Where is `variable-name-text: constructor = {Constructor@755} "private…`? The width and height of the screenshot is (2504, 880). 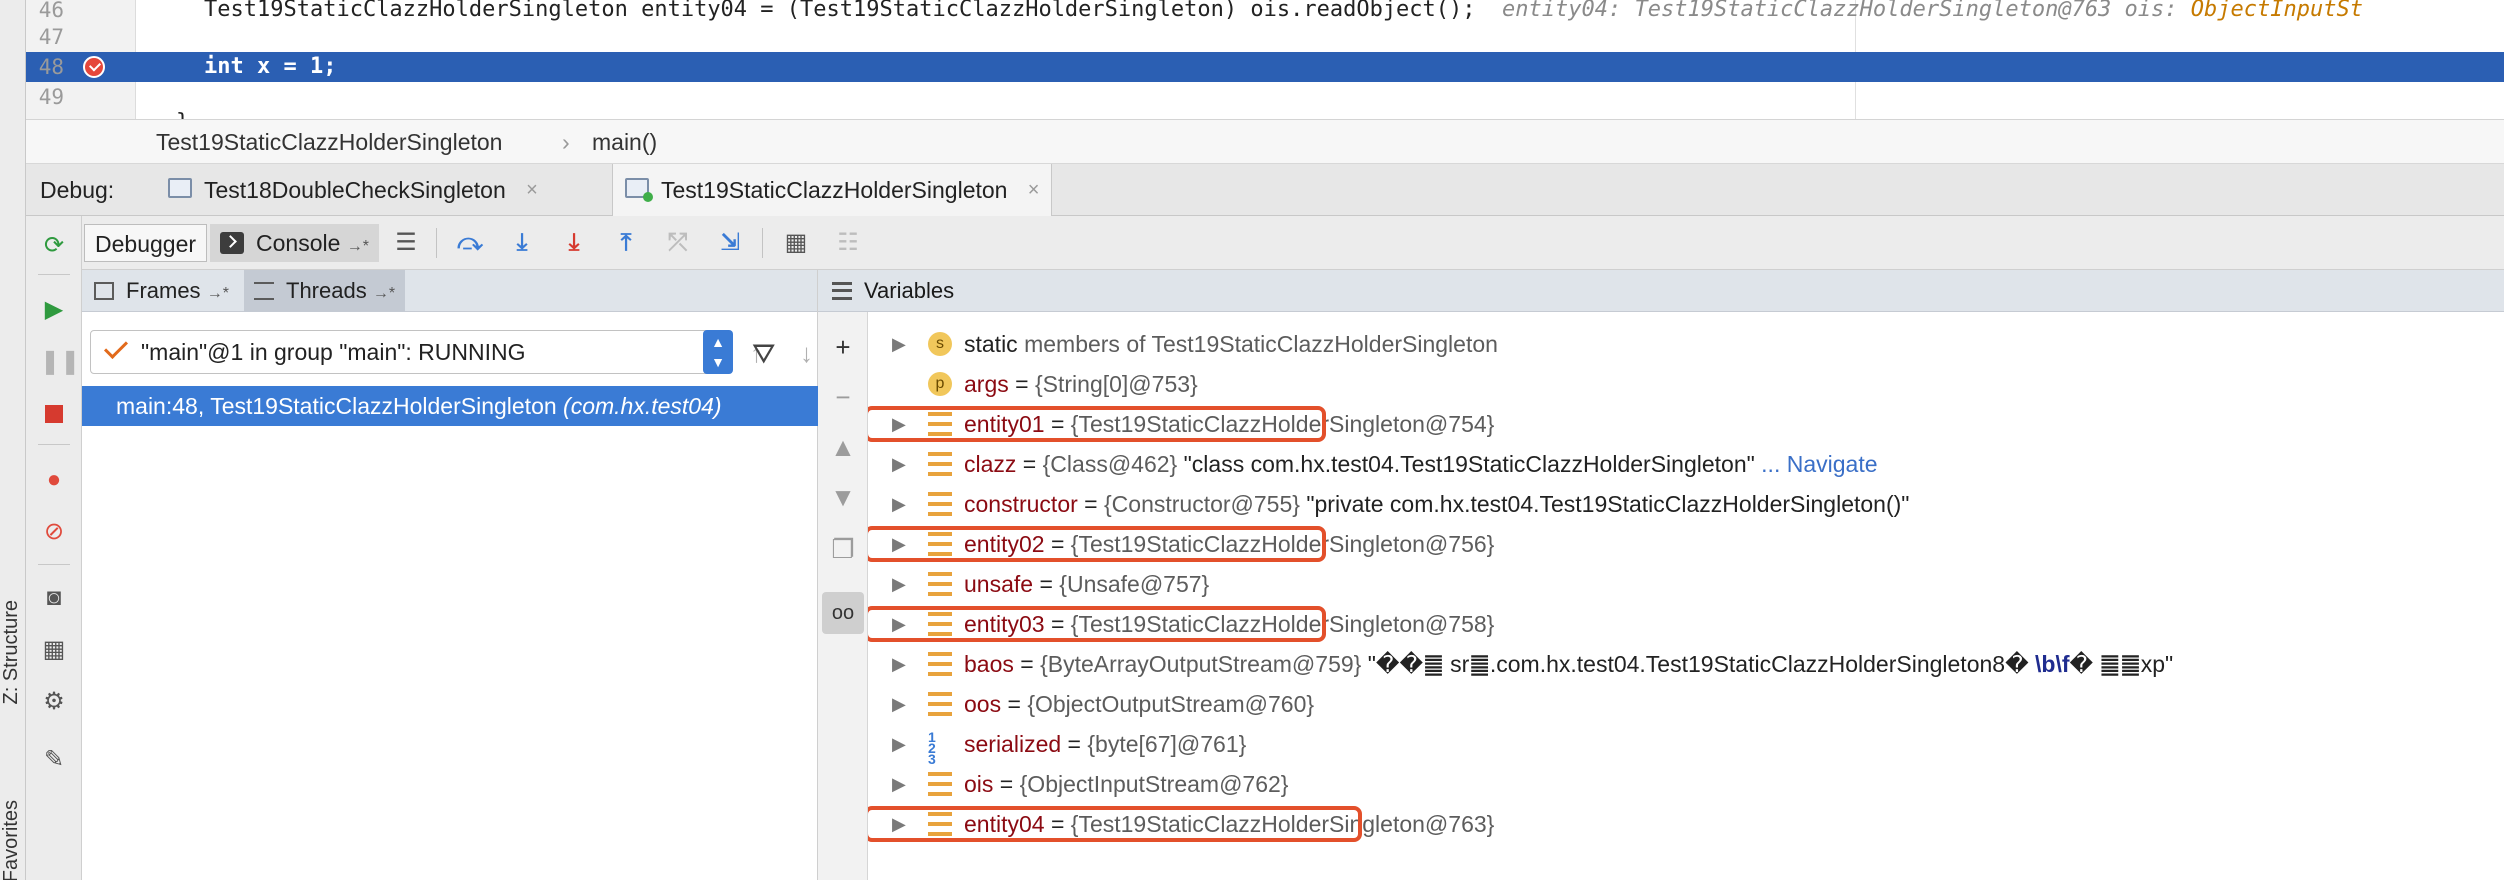 variable-name-text: constructor = {Constructor@755} "private… is located at coordinates (1436, 504).